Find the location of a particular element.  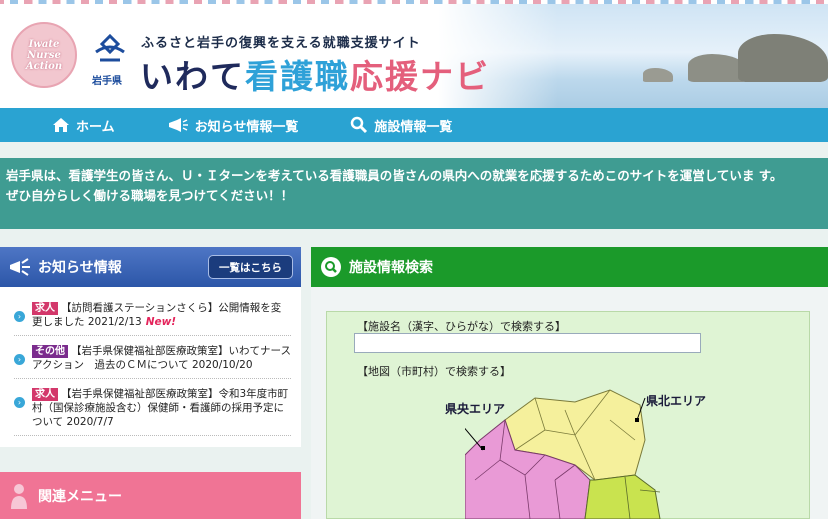

site-tagline: ふるさと岩手の復興を支える就職支援サイト is located at coordinates (281, 43).